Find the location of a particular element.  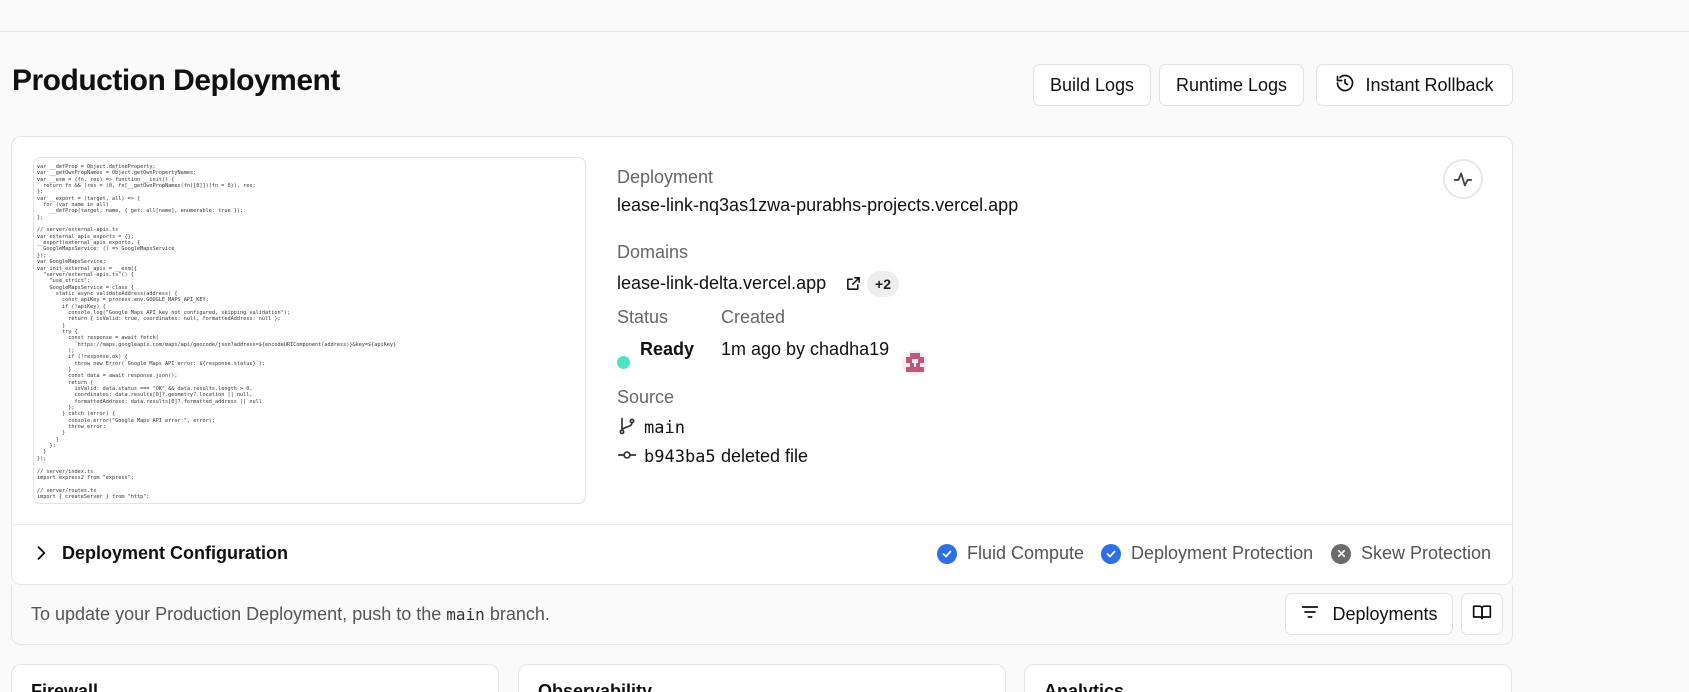

status-label: Status is located at coordinates (643, 317).